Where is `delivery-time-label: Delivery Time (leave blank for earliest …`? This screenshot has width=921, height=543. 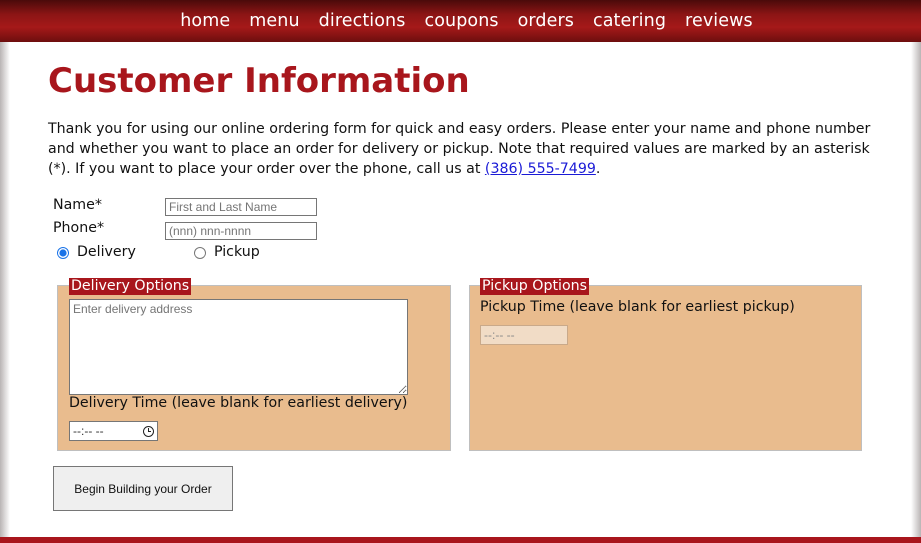
delivery-time-label: Delivery Time (leave blank for earliest … is located at coordinates (238, 403).